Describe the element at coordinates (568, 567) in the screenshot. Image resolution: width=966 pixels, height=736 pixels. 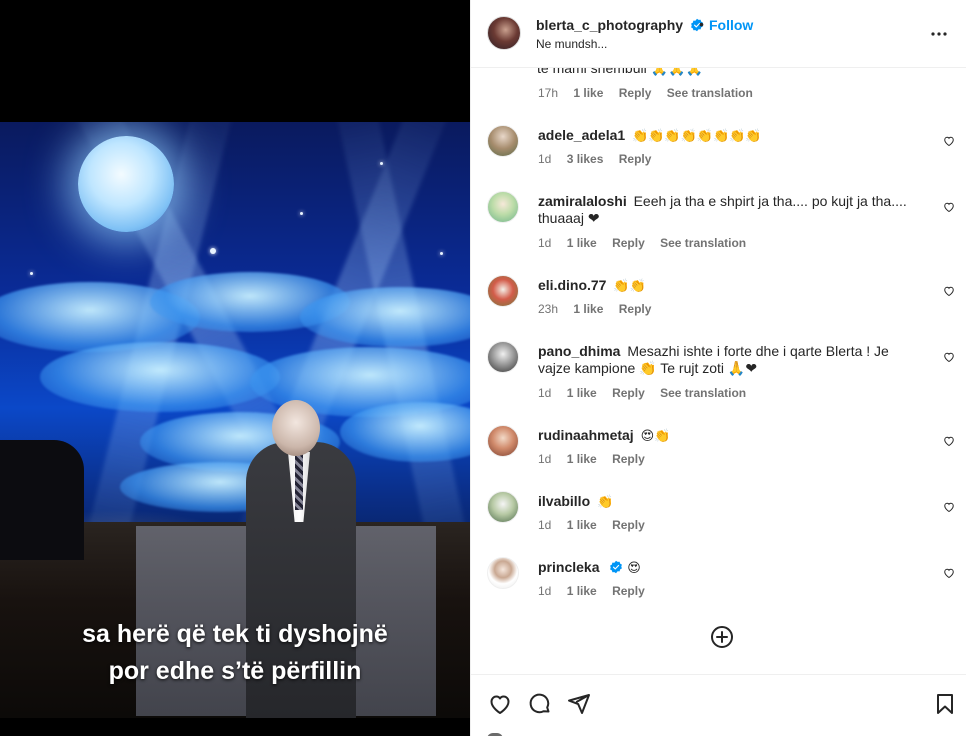
I see `commenter-username: princleka` at that location.